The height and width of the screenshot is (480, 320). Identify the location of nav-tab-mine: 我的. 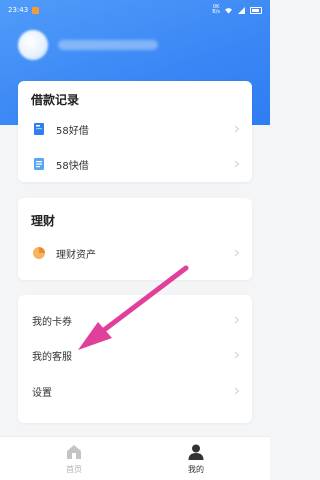
(196, 459).